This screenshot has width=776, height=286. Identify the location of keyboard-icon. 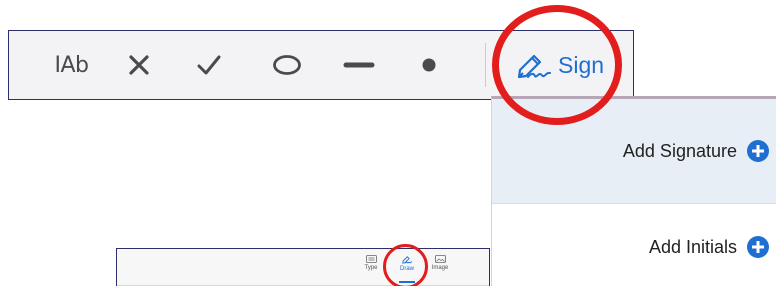
(371, 259).